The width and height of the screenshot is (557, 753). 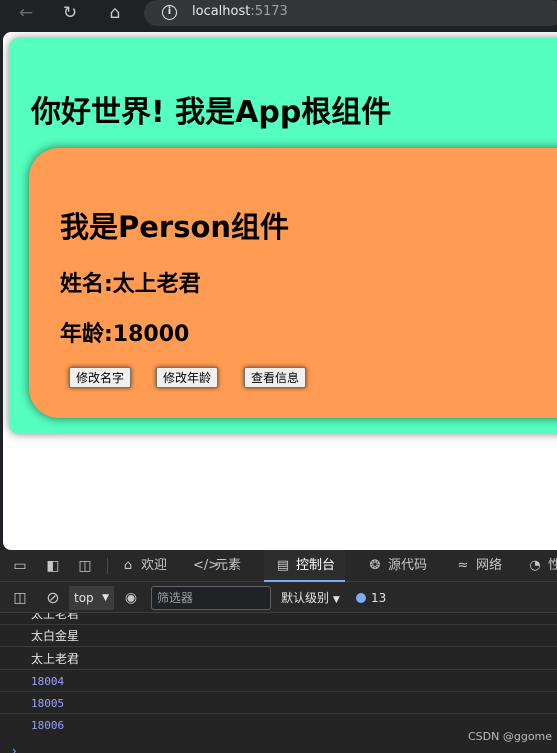 I want to click on issues-count: 13, so click(x=379, y=598).